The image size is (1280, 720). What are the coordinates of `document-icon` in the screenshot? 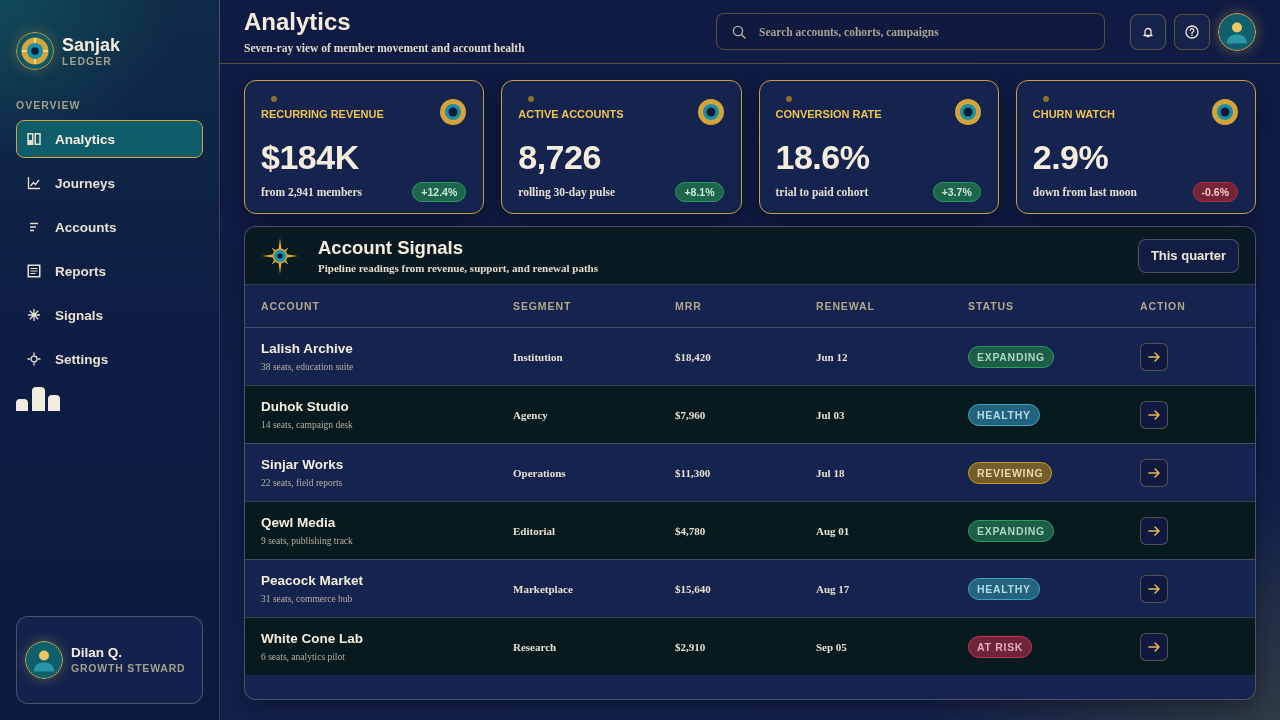 It's located at (34, 271).